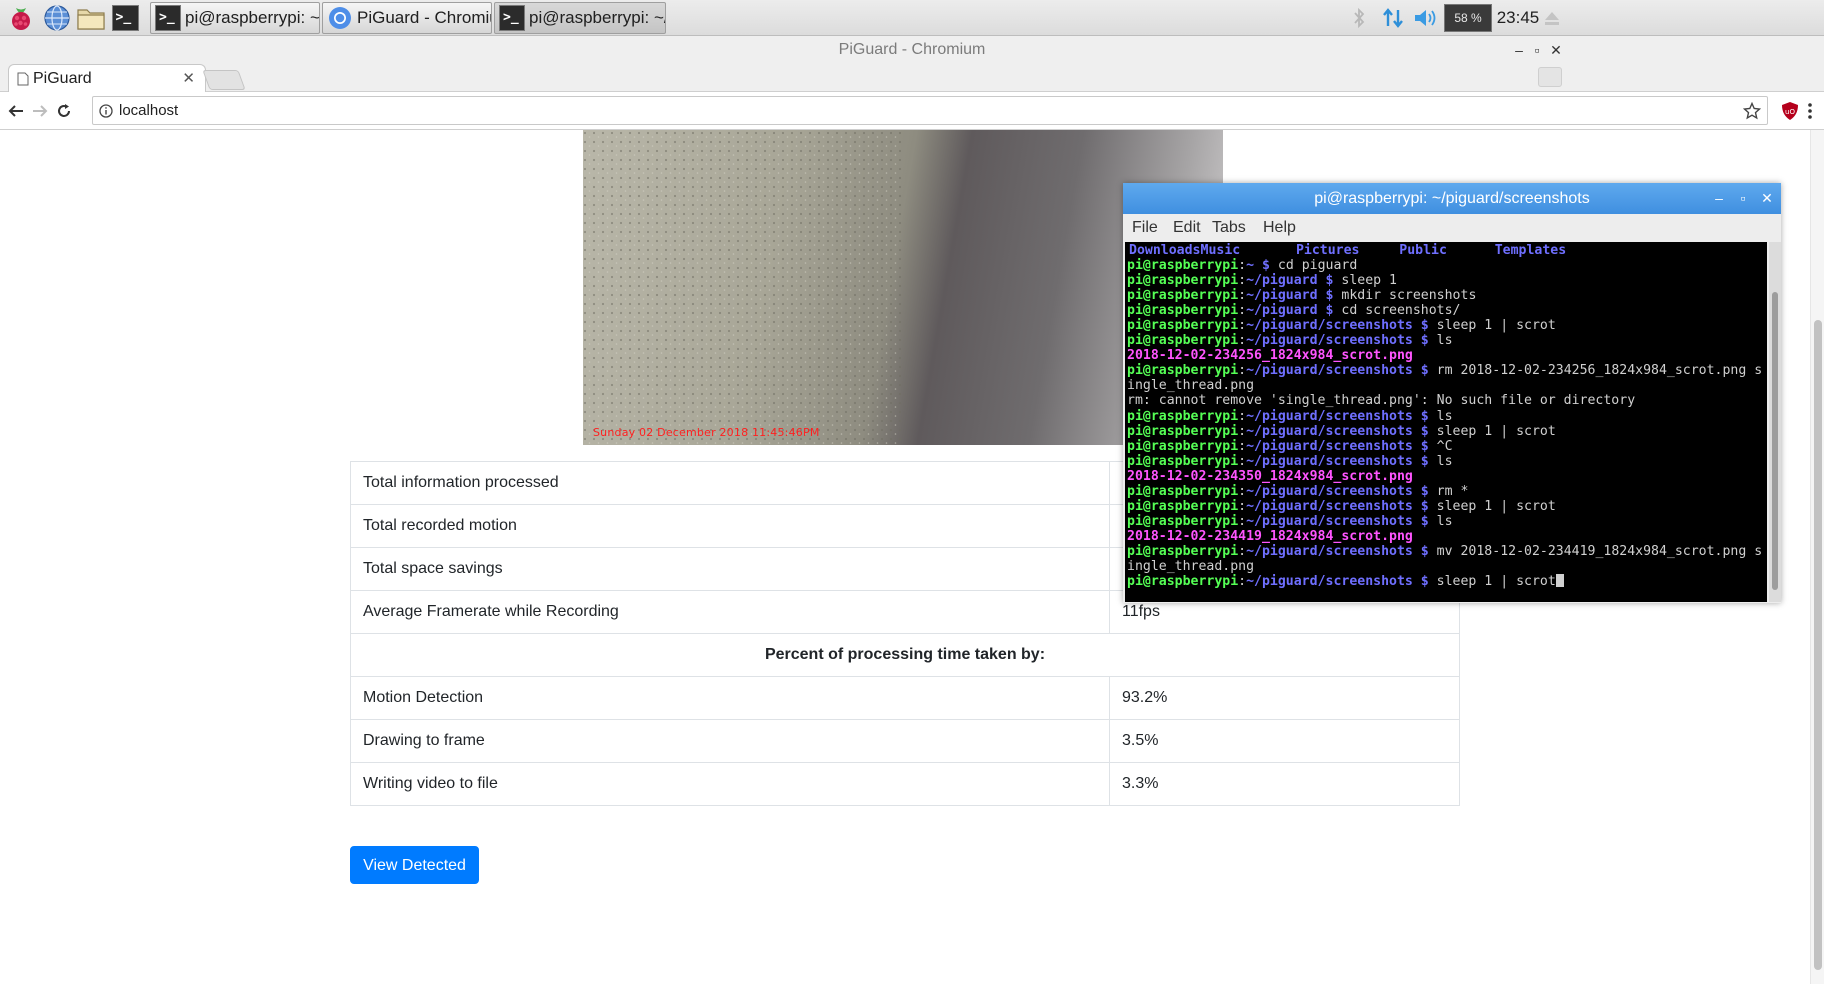  I want to click on command-text: rm *, so click(1452, 491).